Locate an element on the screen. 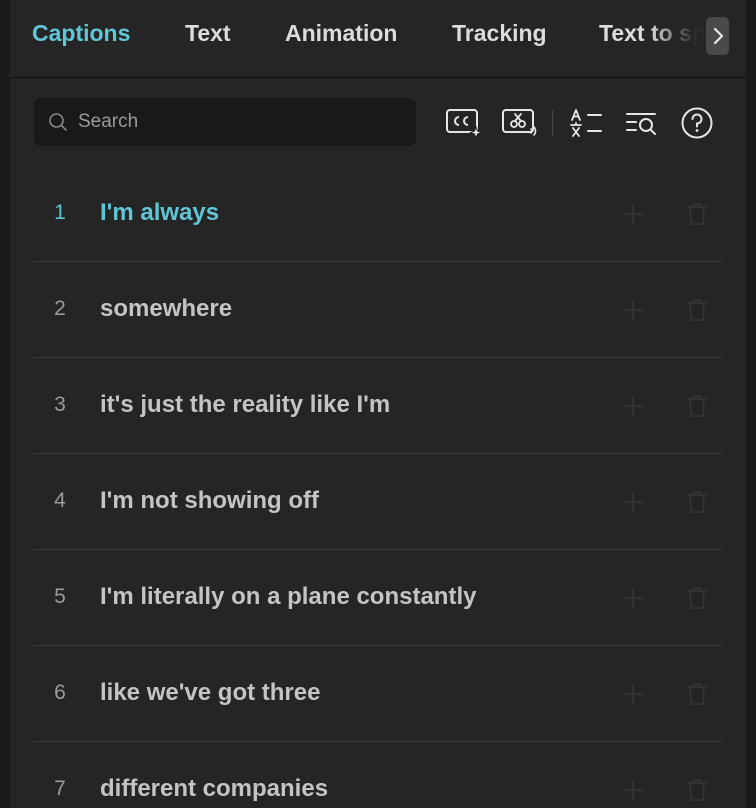  tab-scroll-right-button is located at coordinates (717, 36).